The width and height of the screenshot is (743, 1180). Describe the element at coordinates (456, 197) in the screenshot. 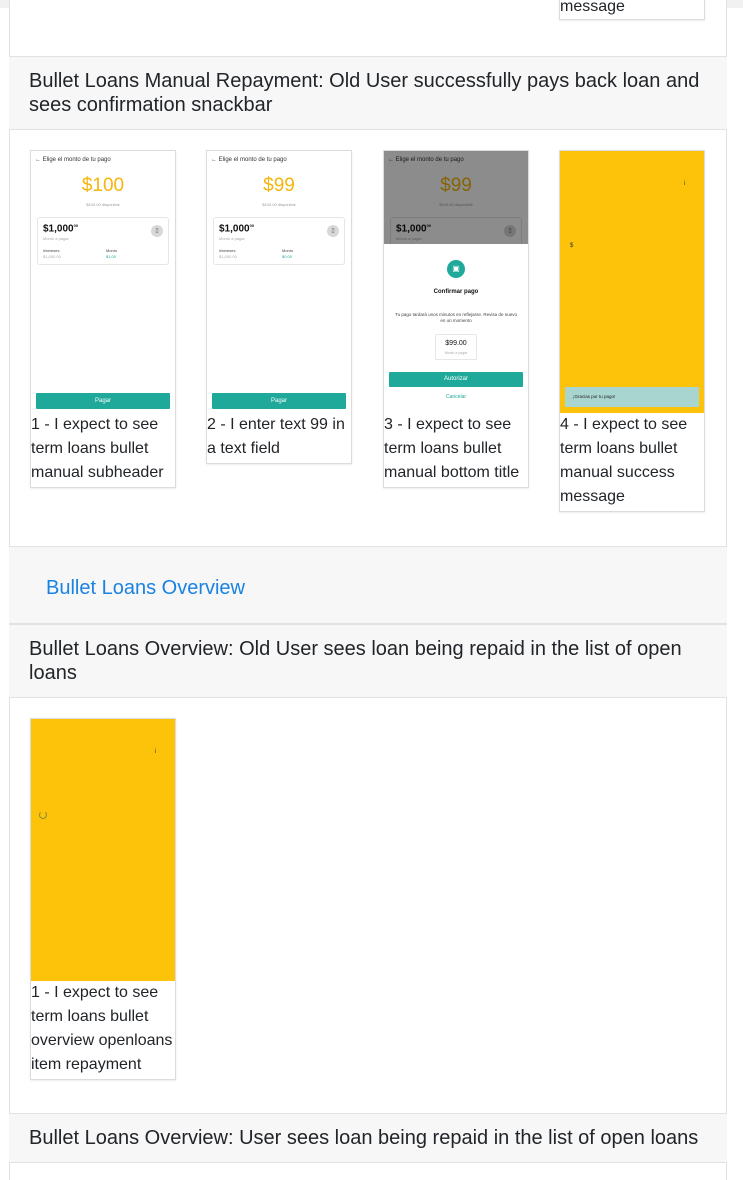

I see `modal-overlay` at that location.